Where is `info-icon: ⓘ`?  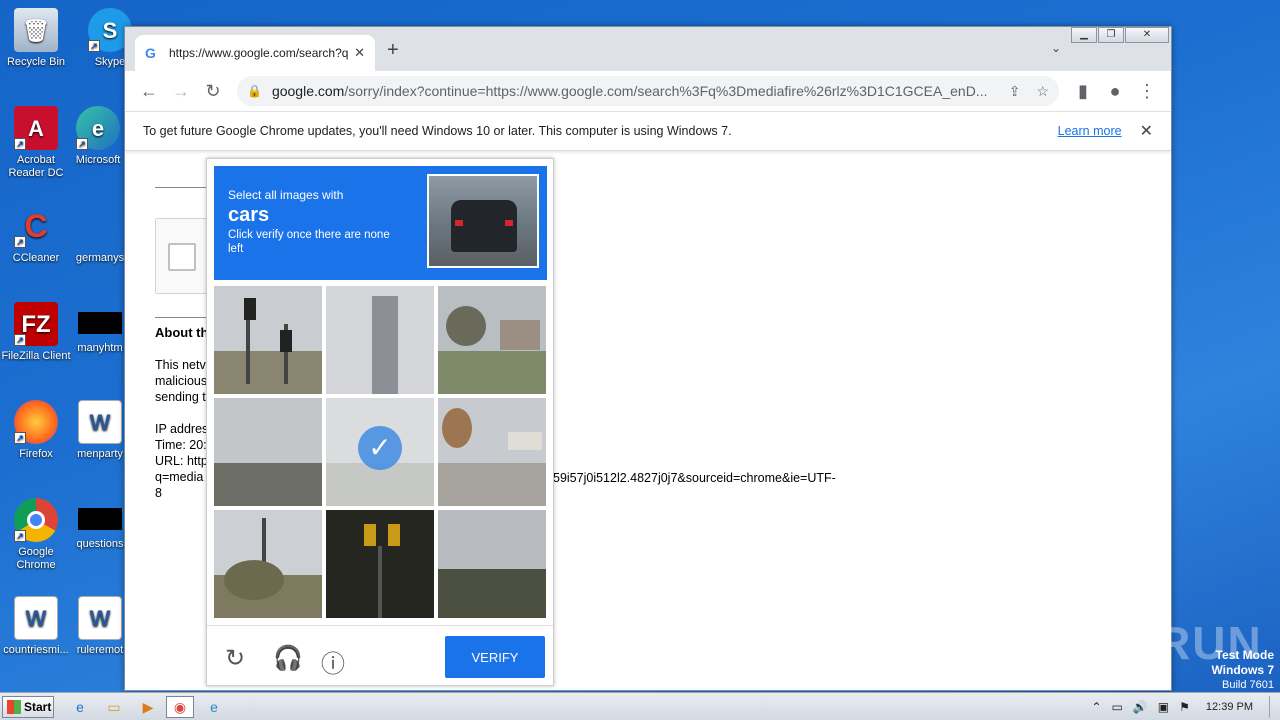
info-icon: ⓘ is located at coordinates (333, 661).